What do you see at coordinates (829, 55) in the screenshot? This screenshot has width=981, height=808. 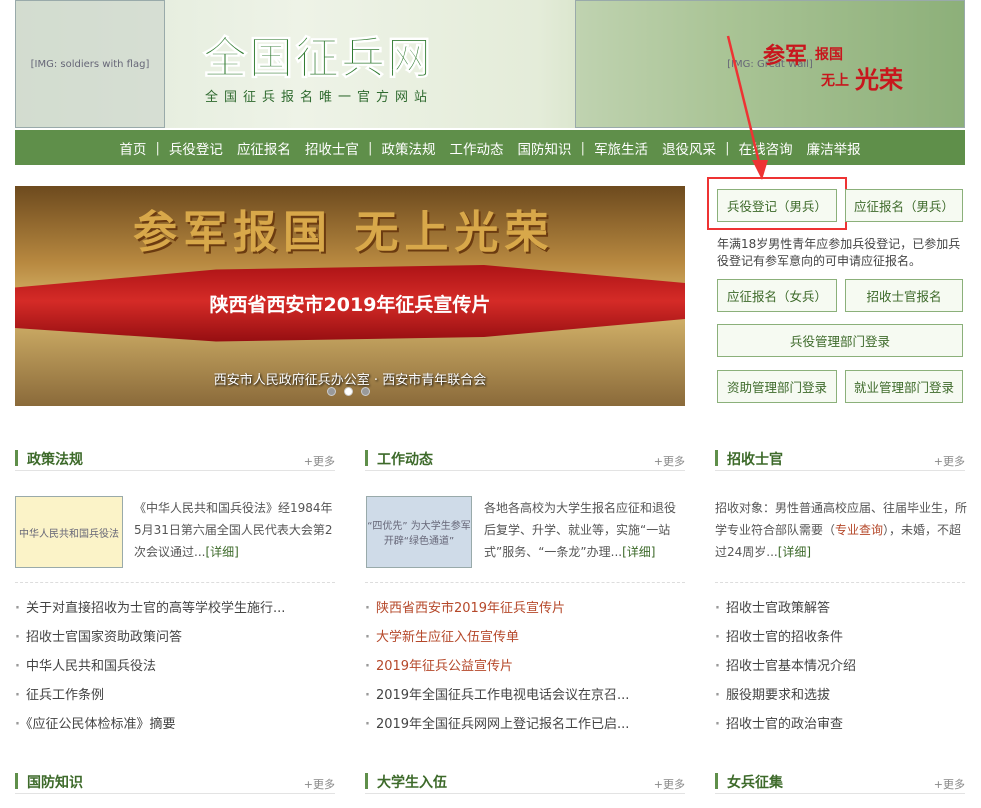 I see `slogan-2: 报国` at bounding box center [829, 55].